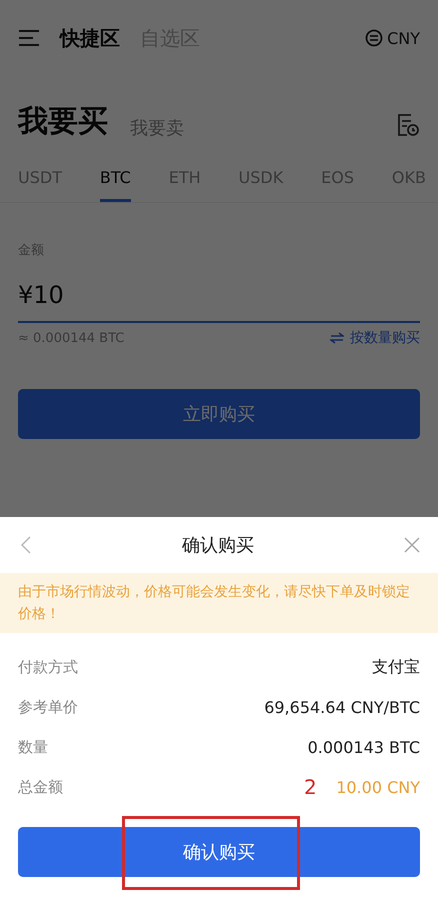 The width and height of the screenshot is (438, 909). I want to click on coin-tab: BTC, so click(115, 180).